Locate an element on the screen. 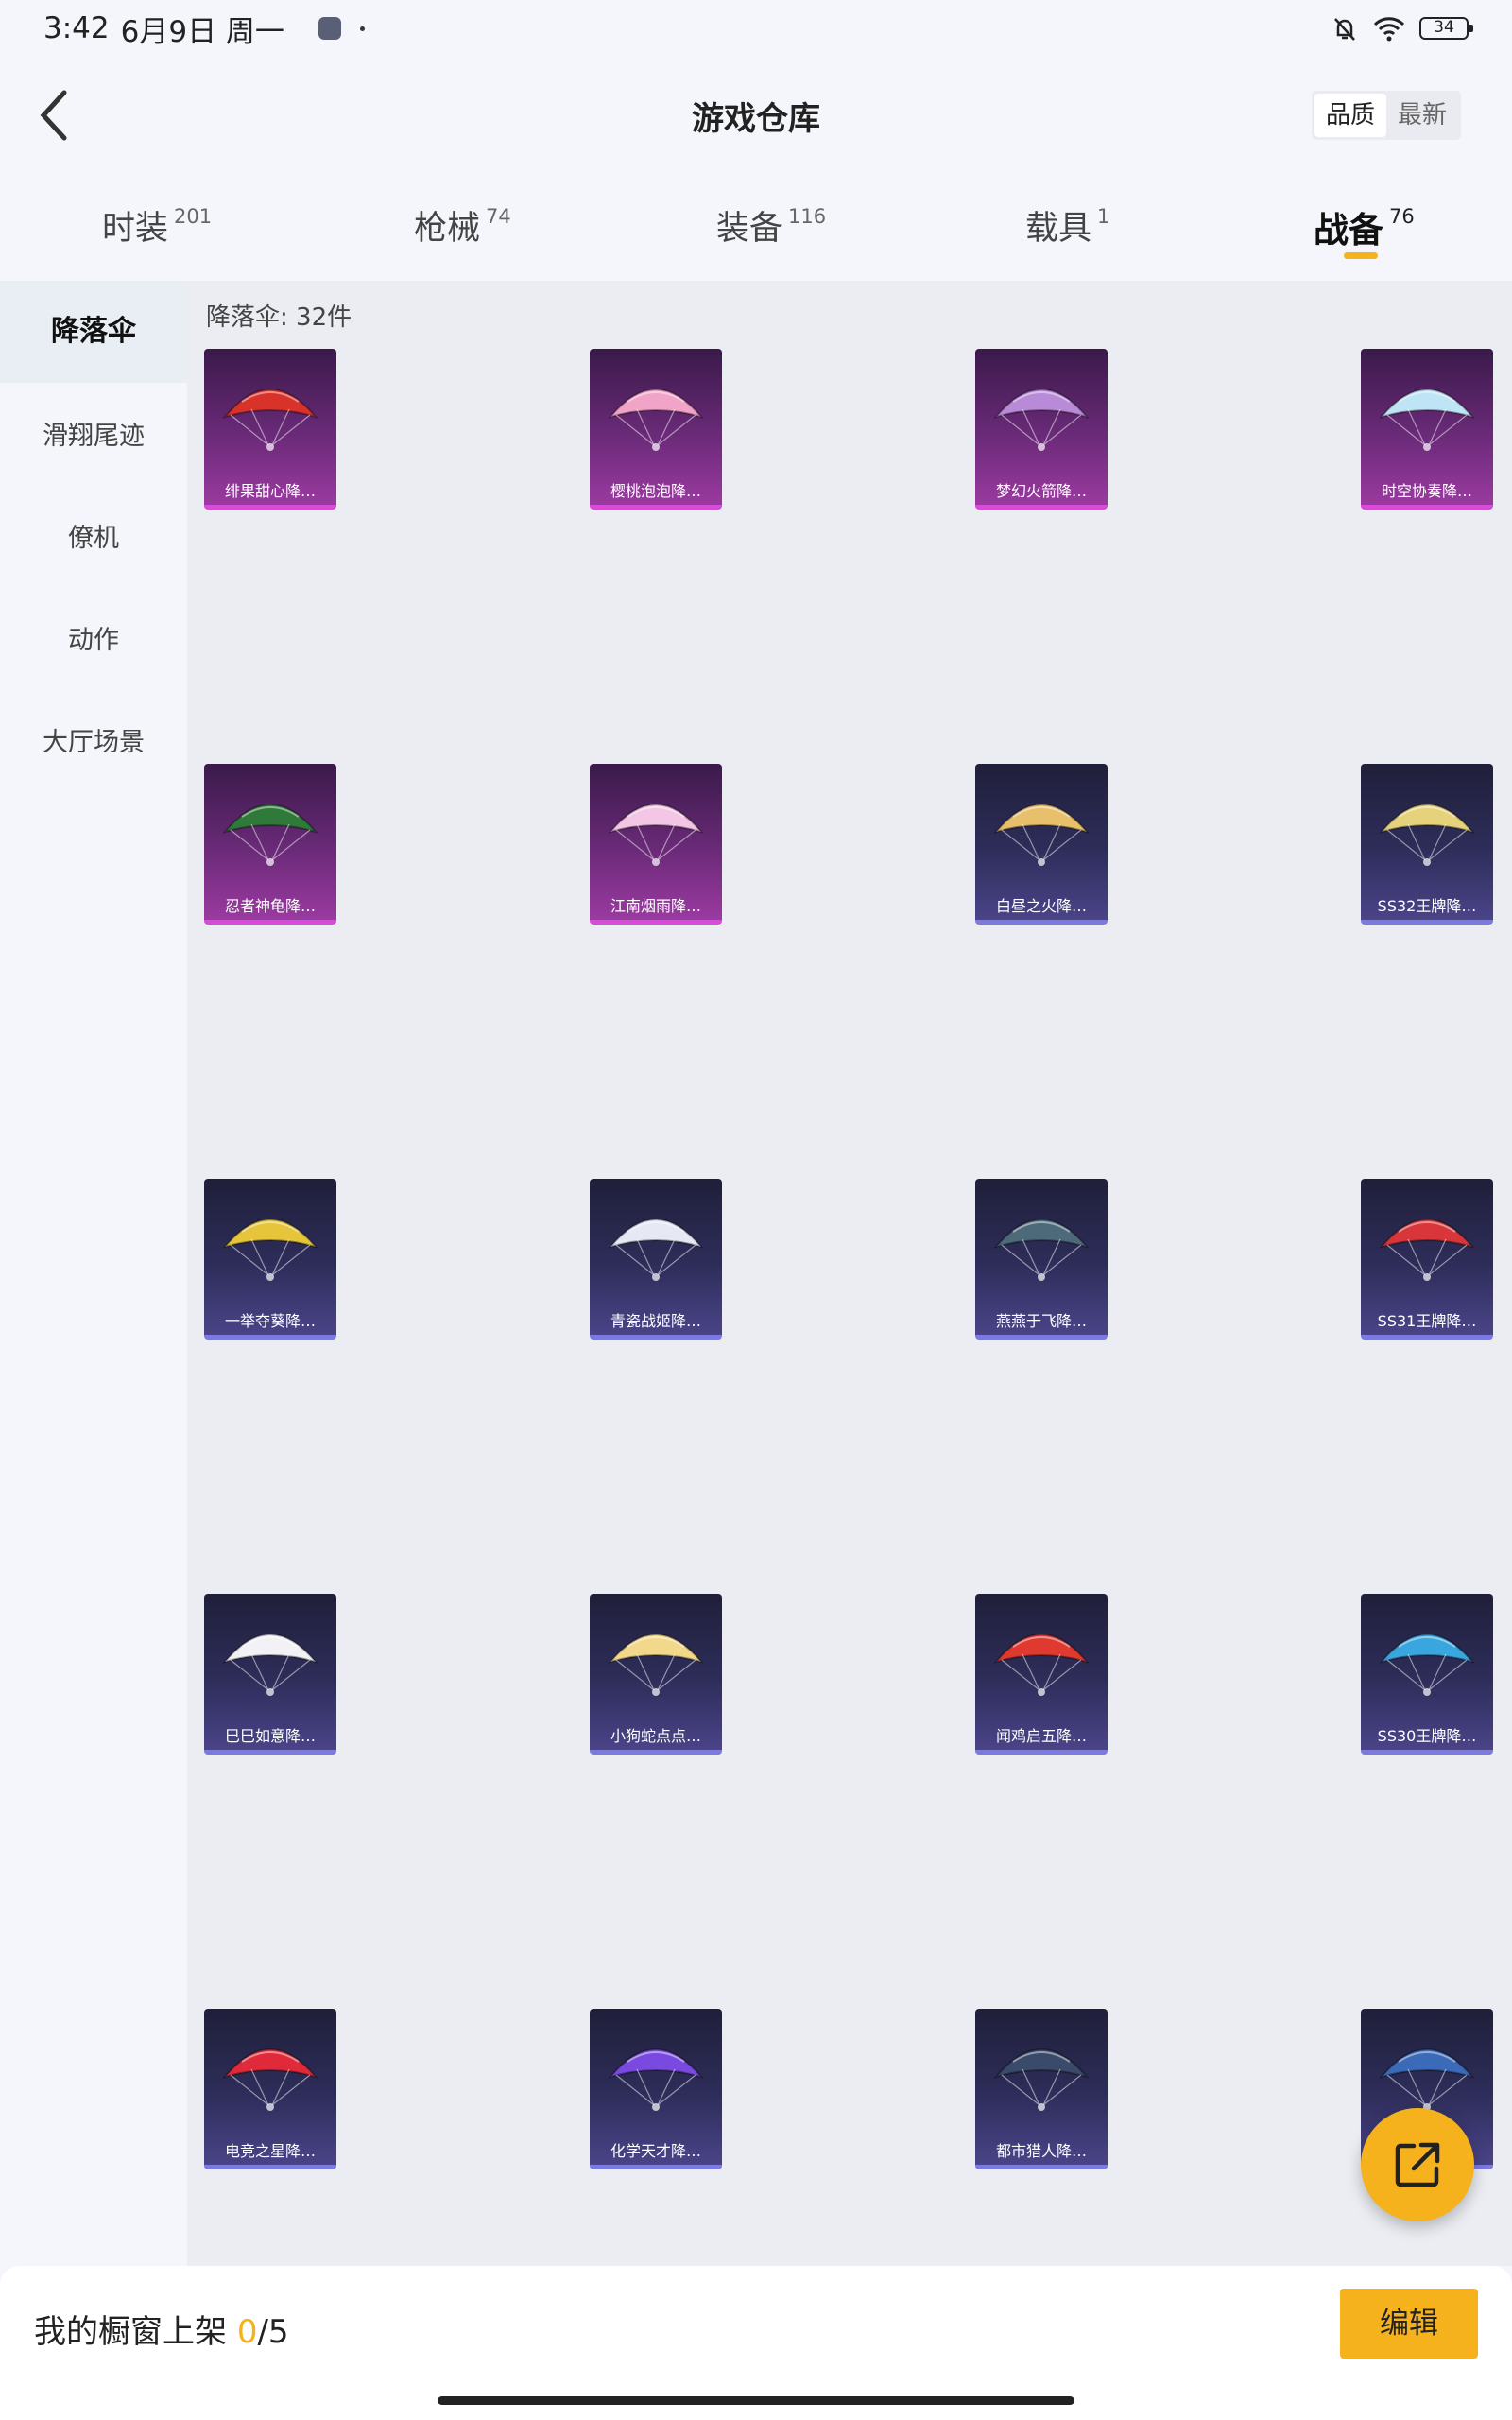 The width and height of the screenshot is (1512, 2420). tab-fashion: 时装 201 is located at coordinates (157, 226).